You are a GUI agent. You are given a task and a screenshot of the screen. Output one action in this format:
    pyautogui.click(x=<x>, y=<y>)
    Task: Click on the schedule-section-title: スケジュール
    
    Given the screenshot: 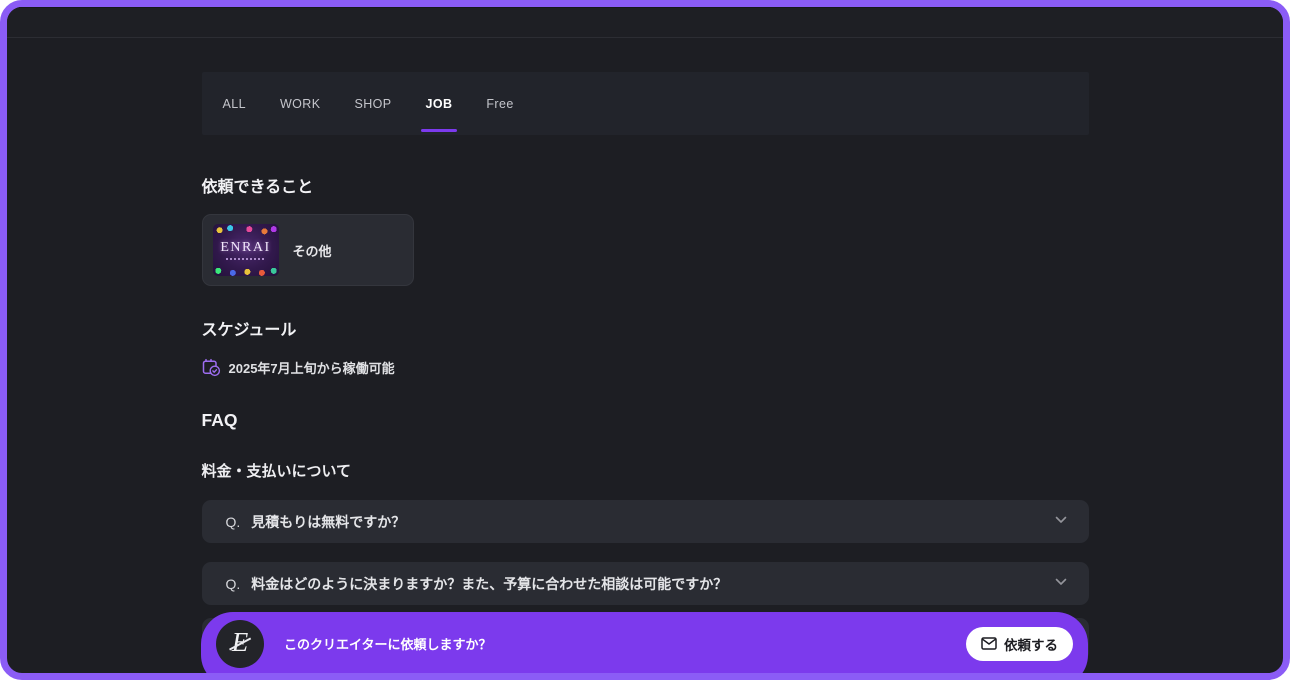 What is the action you would take?
    pyautogui.click(x=249, y=330)
    